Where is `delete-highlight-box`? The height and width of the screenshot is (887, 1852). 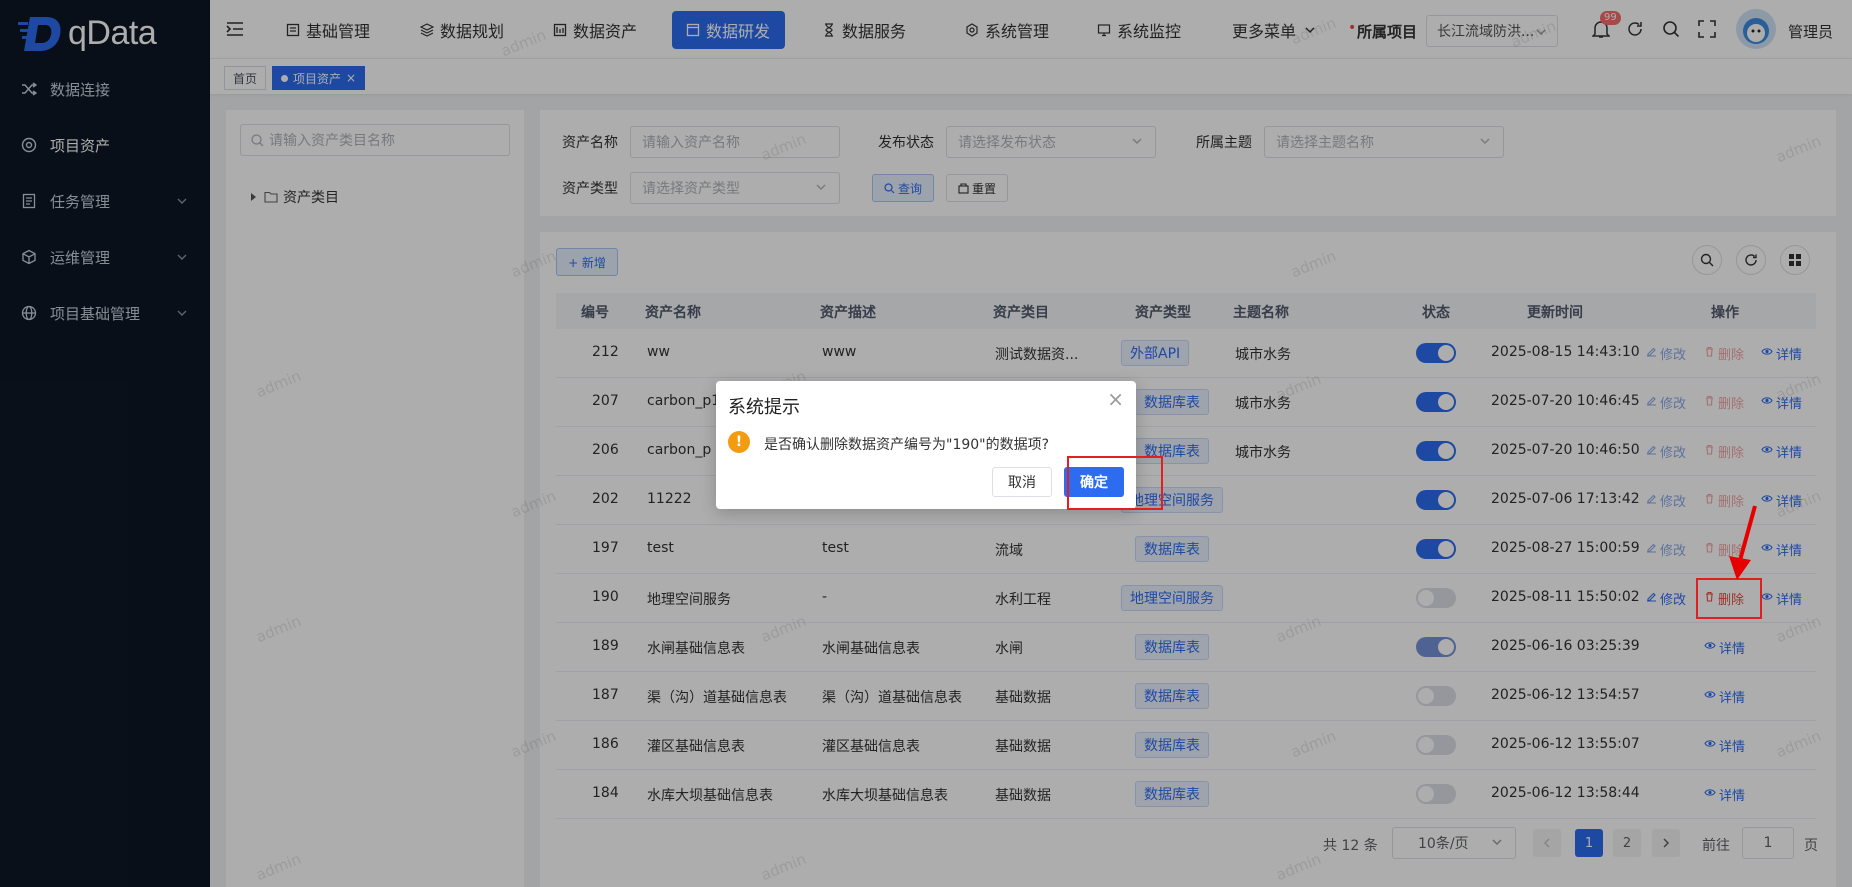
delete-highlight-box is located at coordinates (1729, 598).